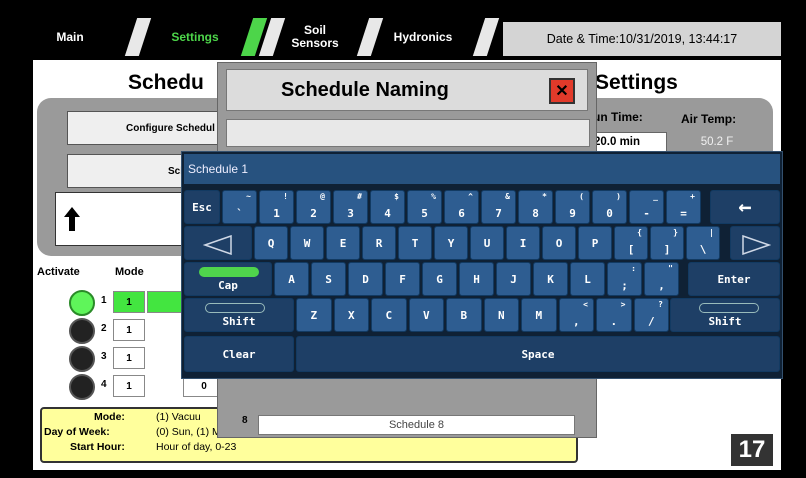 The height and width of the screenshot is (478, 806). I want to click on dialog-name-field, so click(408, 133).